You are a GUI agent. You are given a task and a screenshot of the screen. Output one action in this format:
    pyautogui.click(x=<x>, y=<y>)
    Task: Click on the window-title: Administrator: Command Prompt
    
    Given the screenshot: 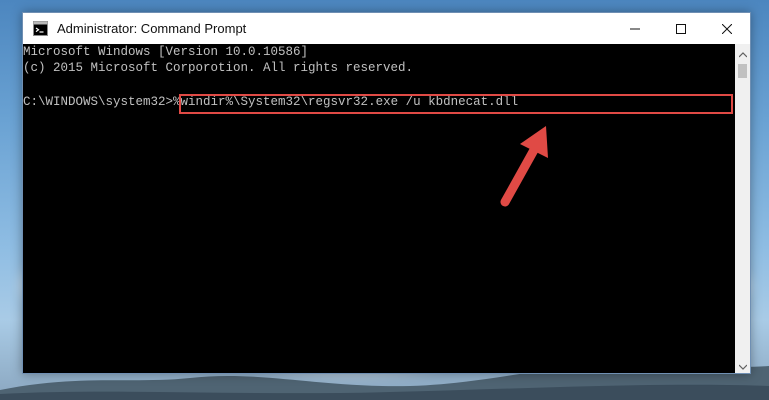 What is the action you would take?
    pyautogui.click(x=152, y=28)
    